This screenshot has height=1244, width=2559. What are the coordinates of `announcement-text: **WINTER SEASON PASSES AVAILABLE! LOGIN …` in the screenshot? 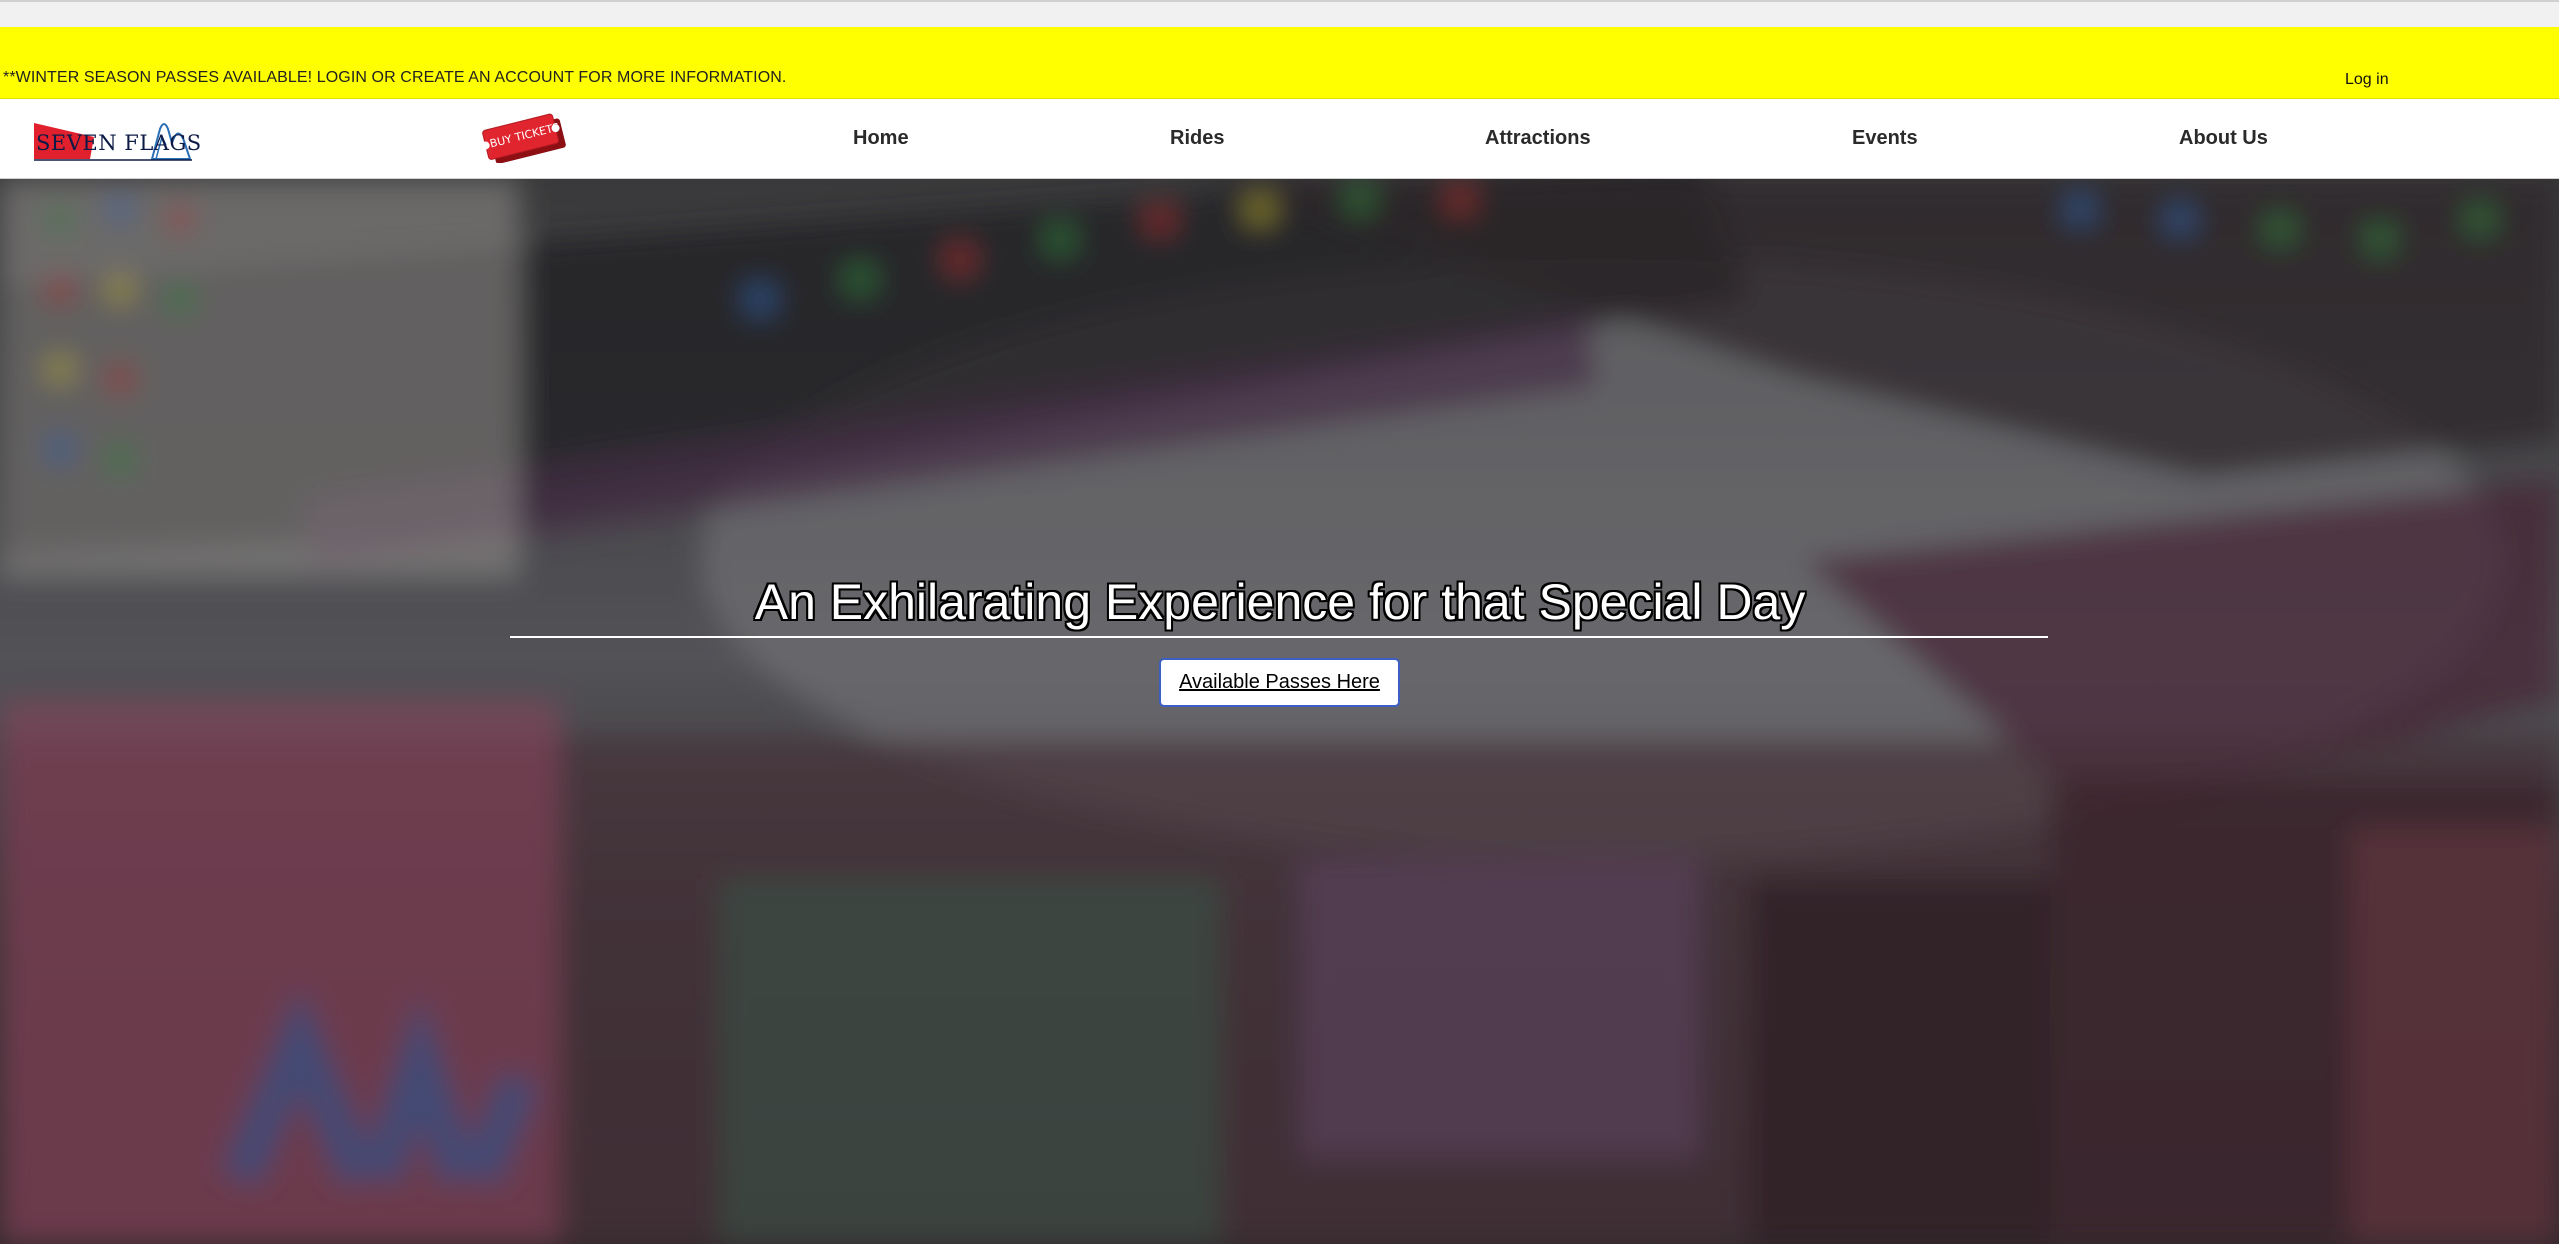 It's located at (395, 77).